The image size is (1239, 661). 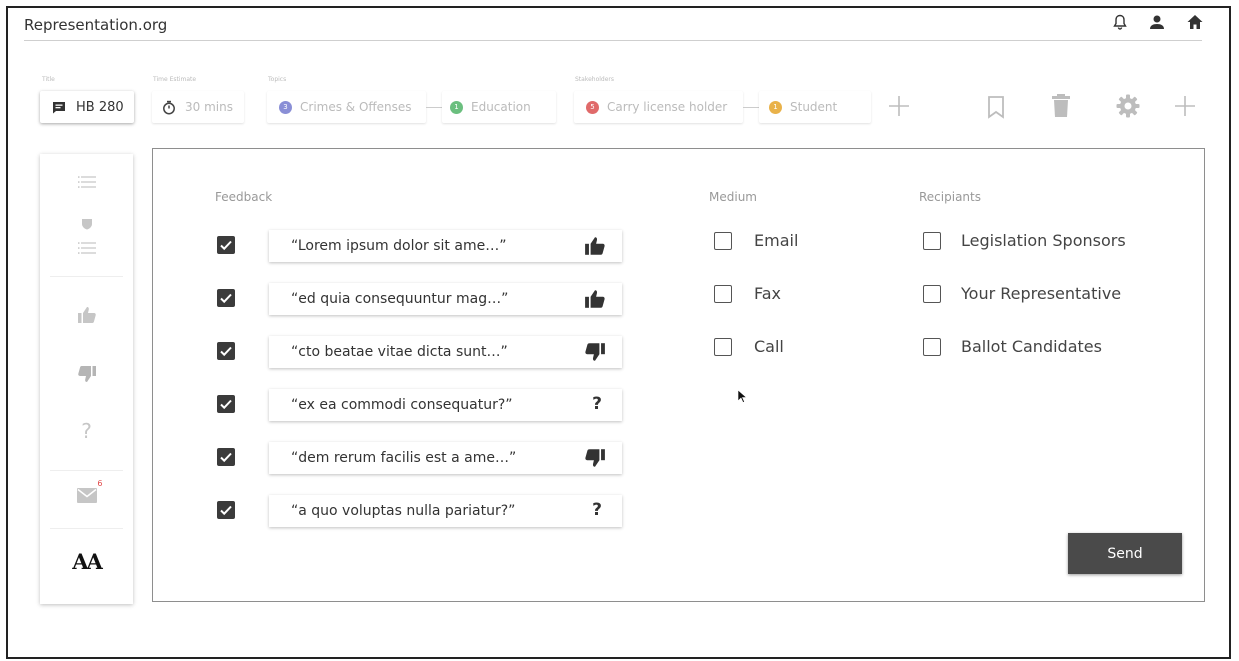 I want to click on topic-badge: 3, so click(x=285, y=107).